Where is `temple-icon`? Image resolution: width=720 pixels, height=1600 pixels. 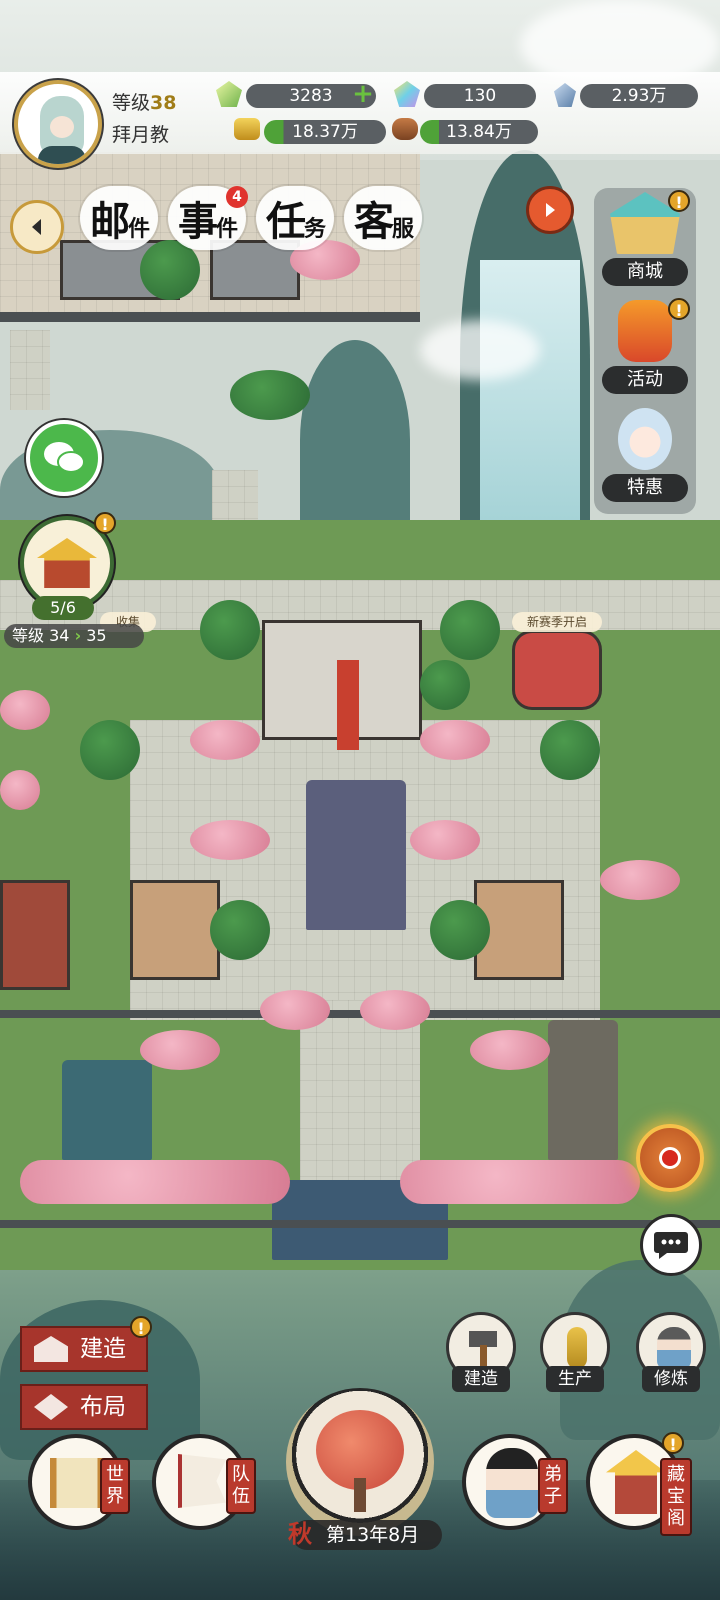 temple-icon is located at coordinates (67, 563).